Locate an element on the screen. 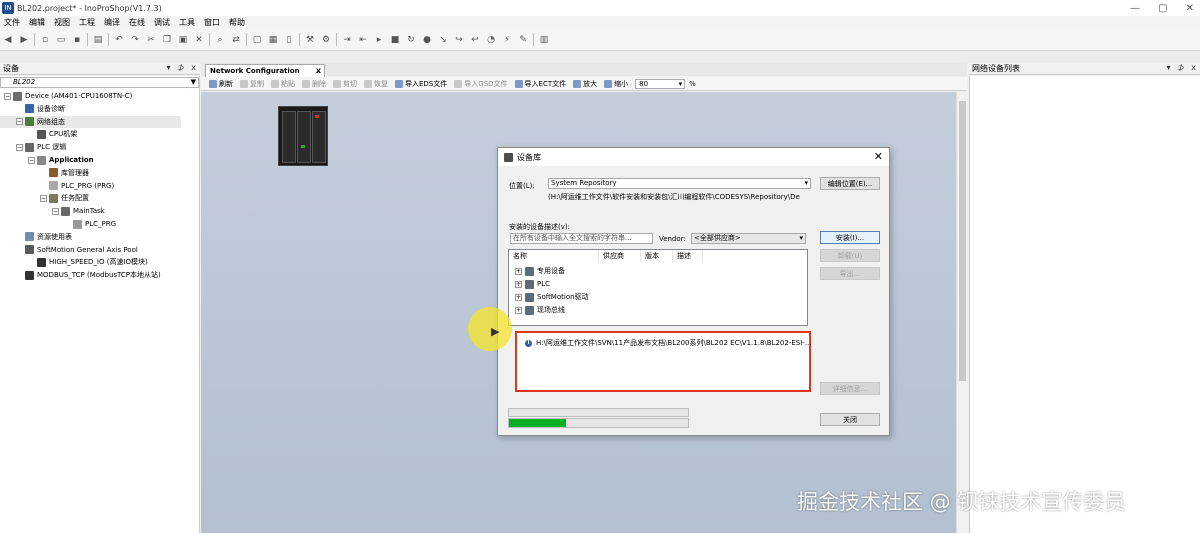 The image size is (1200, 533). rebuild-icon: ⚙ is located at coordinates (326, 40).